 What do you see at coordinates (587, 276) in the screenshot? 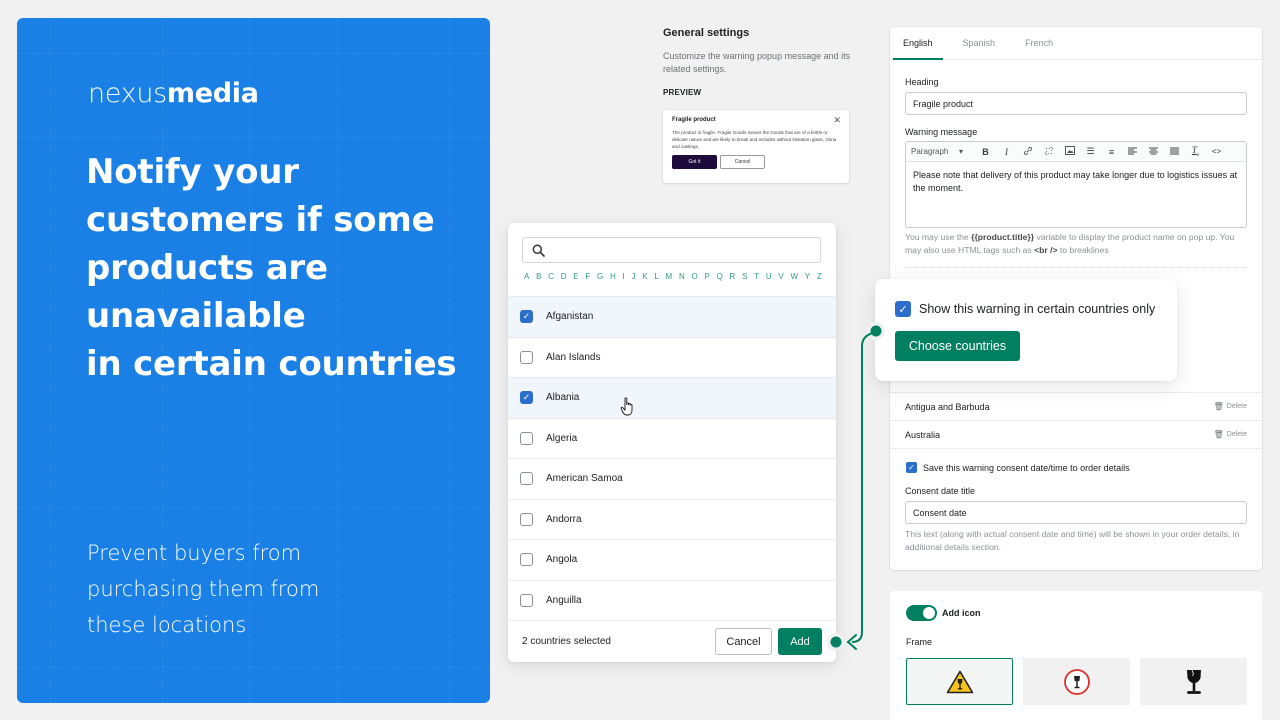
I see `alphabet-letter: F` at bounding box center [587, 276].